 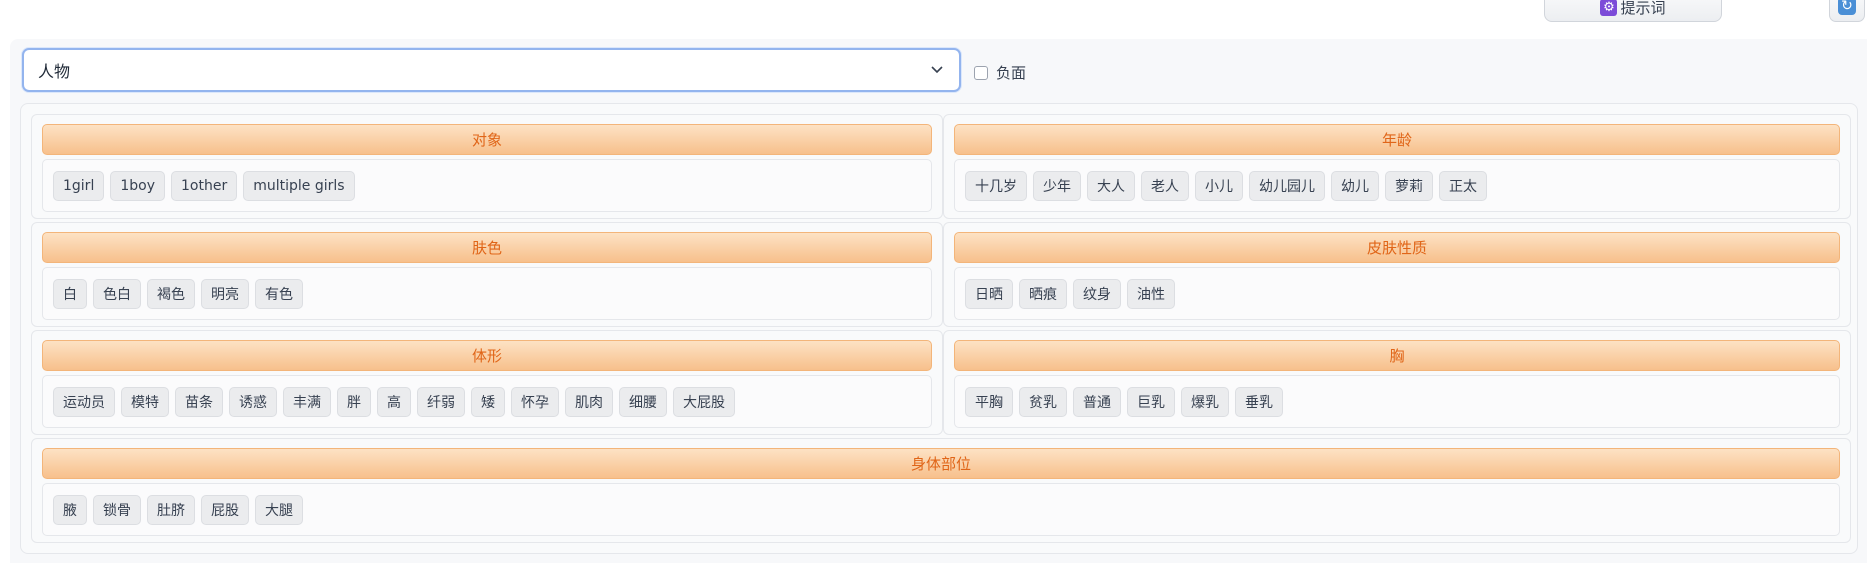 What do you see at coordinates (1043, 293) in the screenshot?
I see `tag-button: 晒痕` at bounding box center [1043, 293].